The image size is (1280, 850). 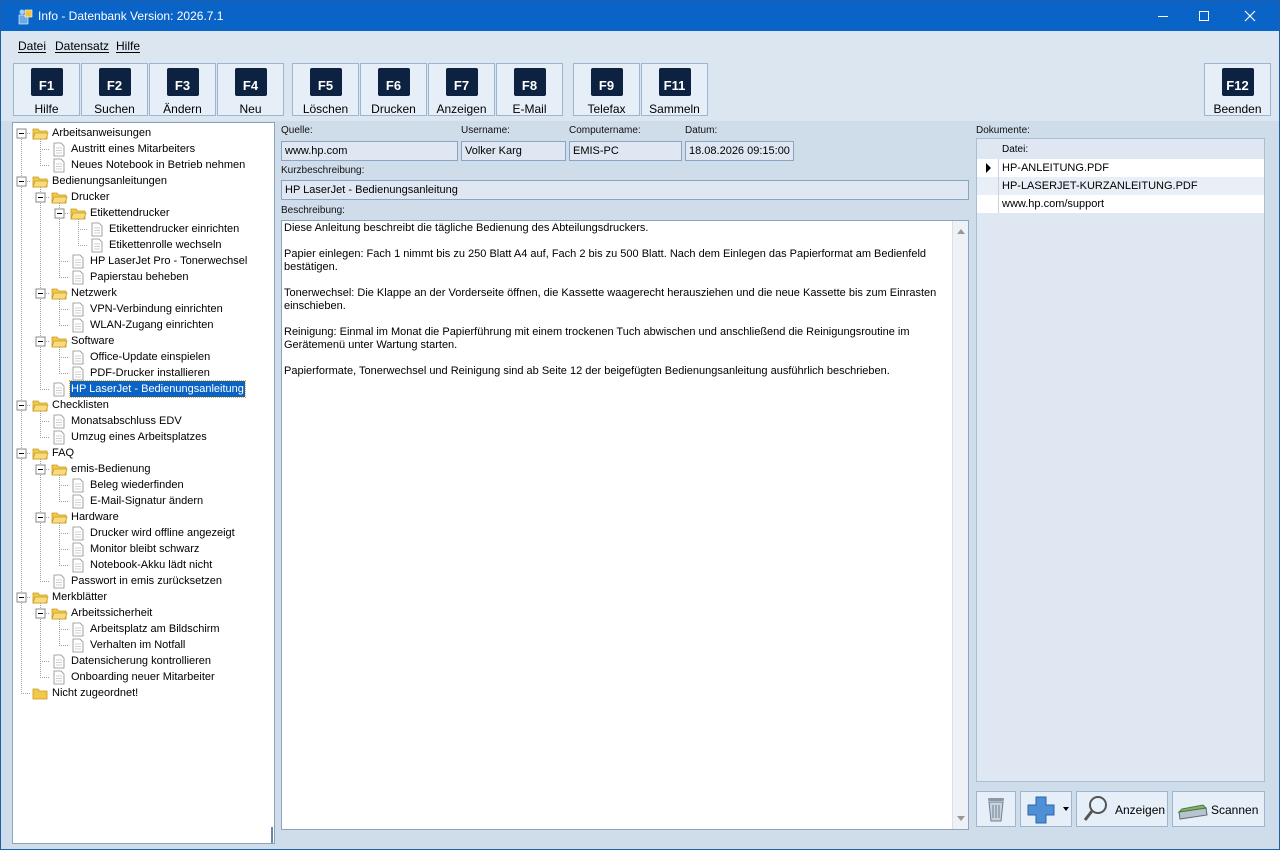 I want to click on tree-document-node: Monitor bleibt schwarz, so click(x=144, y=549).